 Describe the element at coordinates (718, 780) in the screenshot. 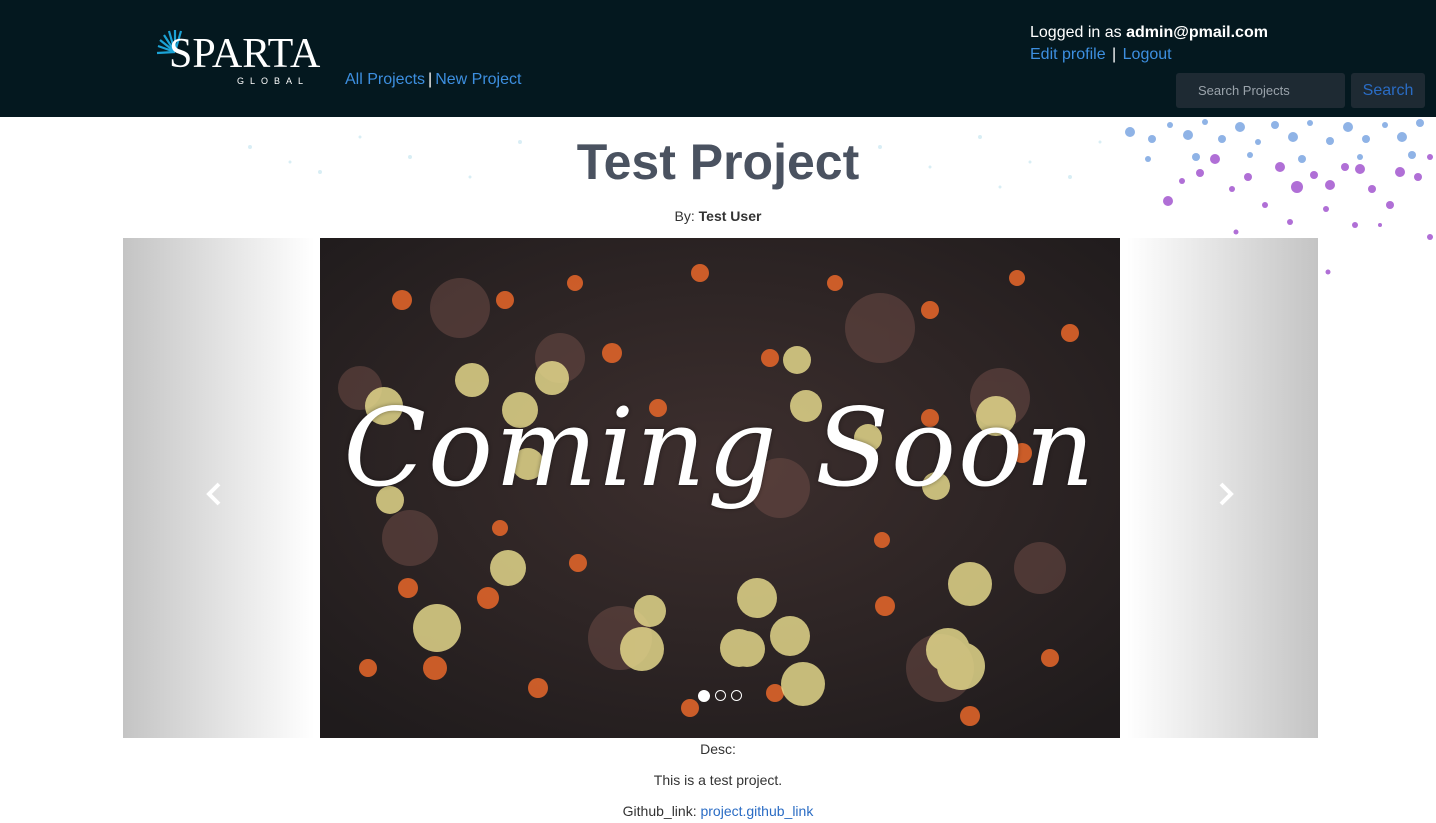

I see `project-description: This is a test project.` at that location.